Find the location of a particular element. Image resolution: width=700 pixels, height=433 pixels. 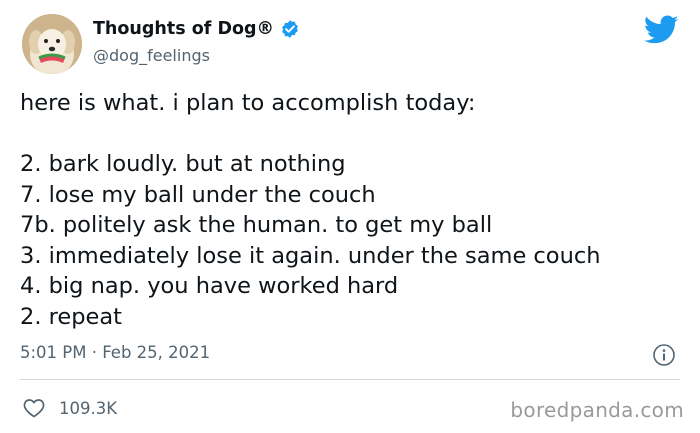

author-name-row: Thoughts of Dog® is located at coordinates (196, 29).